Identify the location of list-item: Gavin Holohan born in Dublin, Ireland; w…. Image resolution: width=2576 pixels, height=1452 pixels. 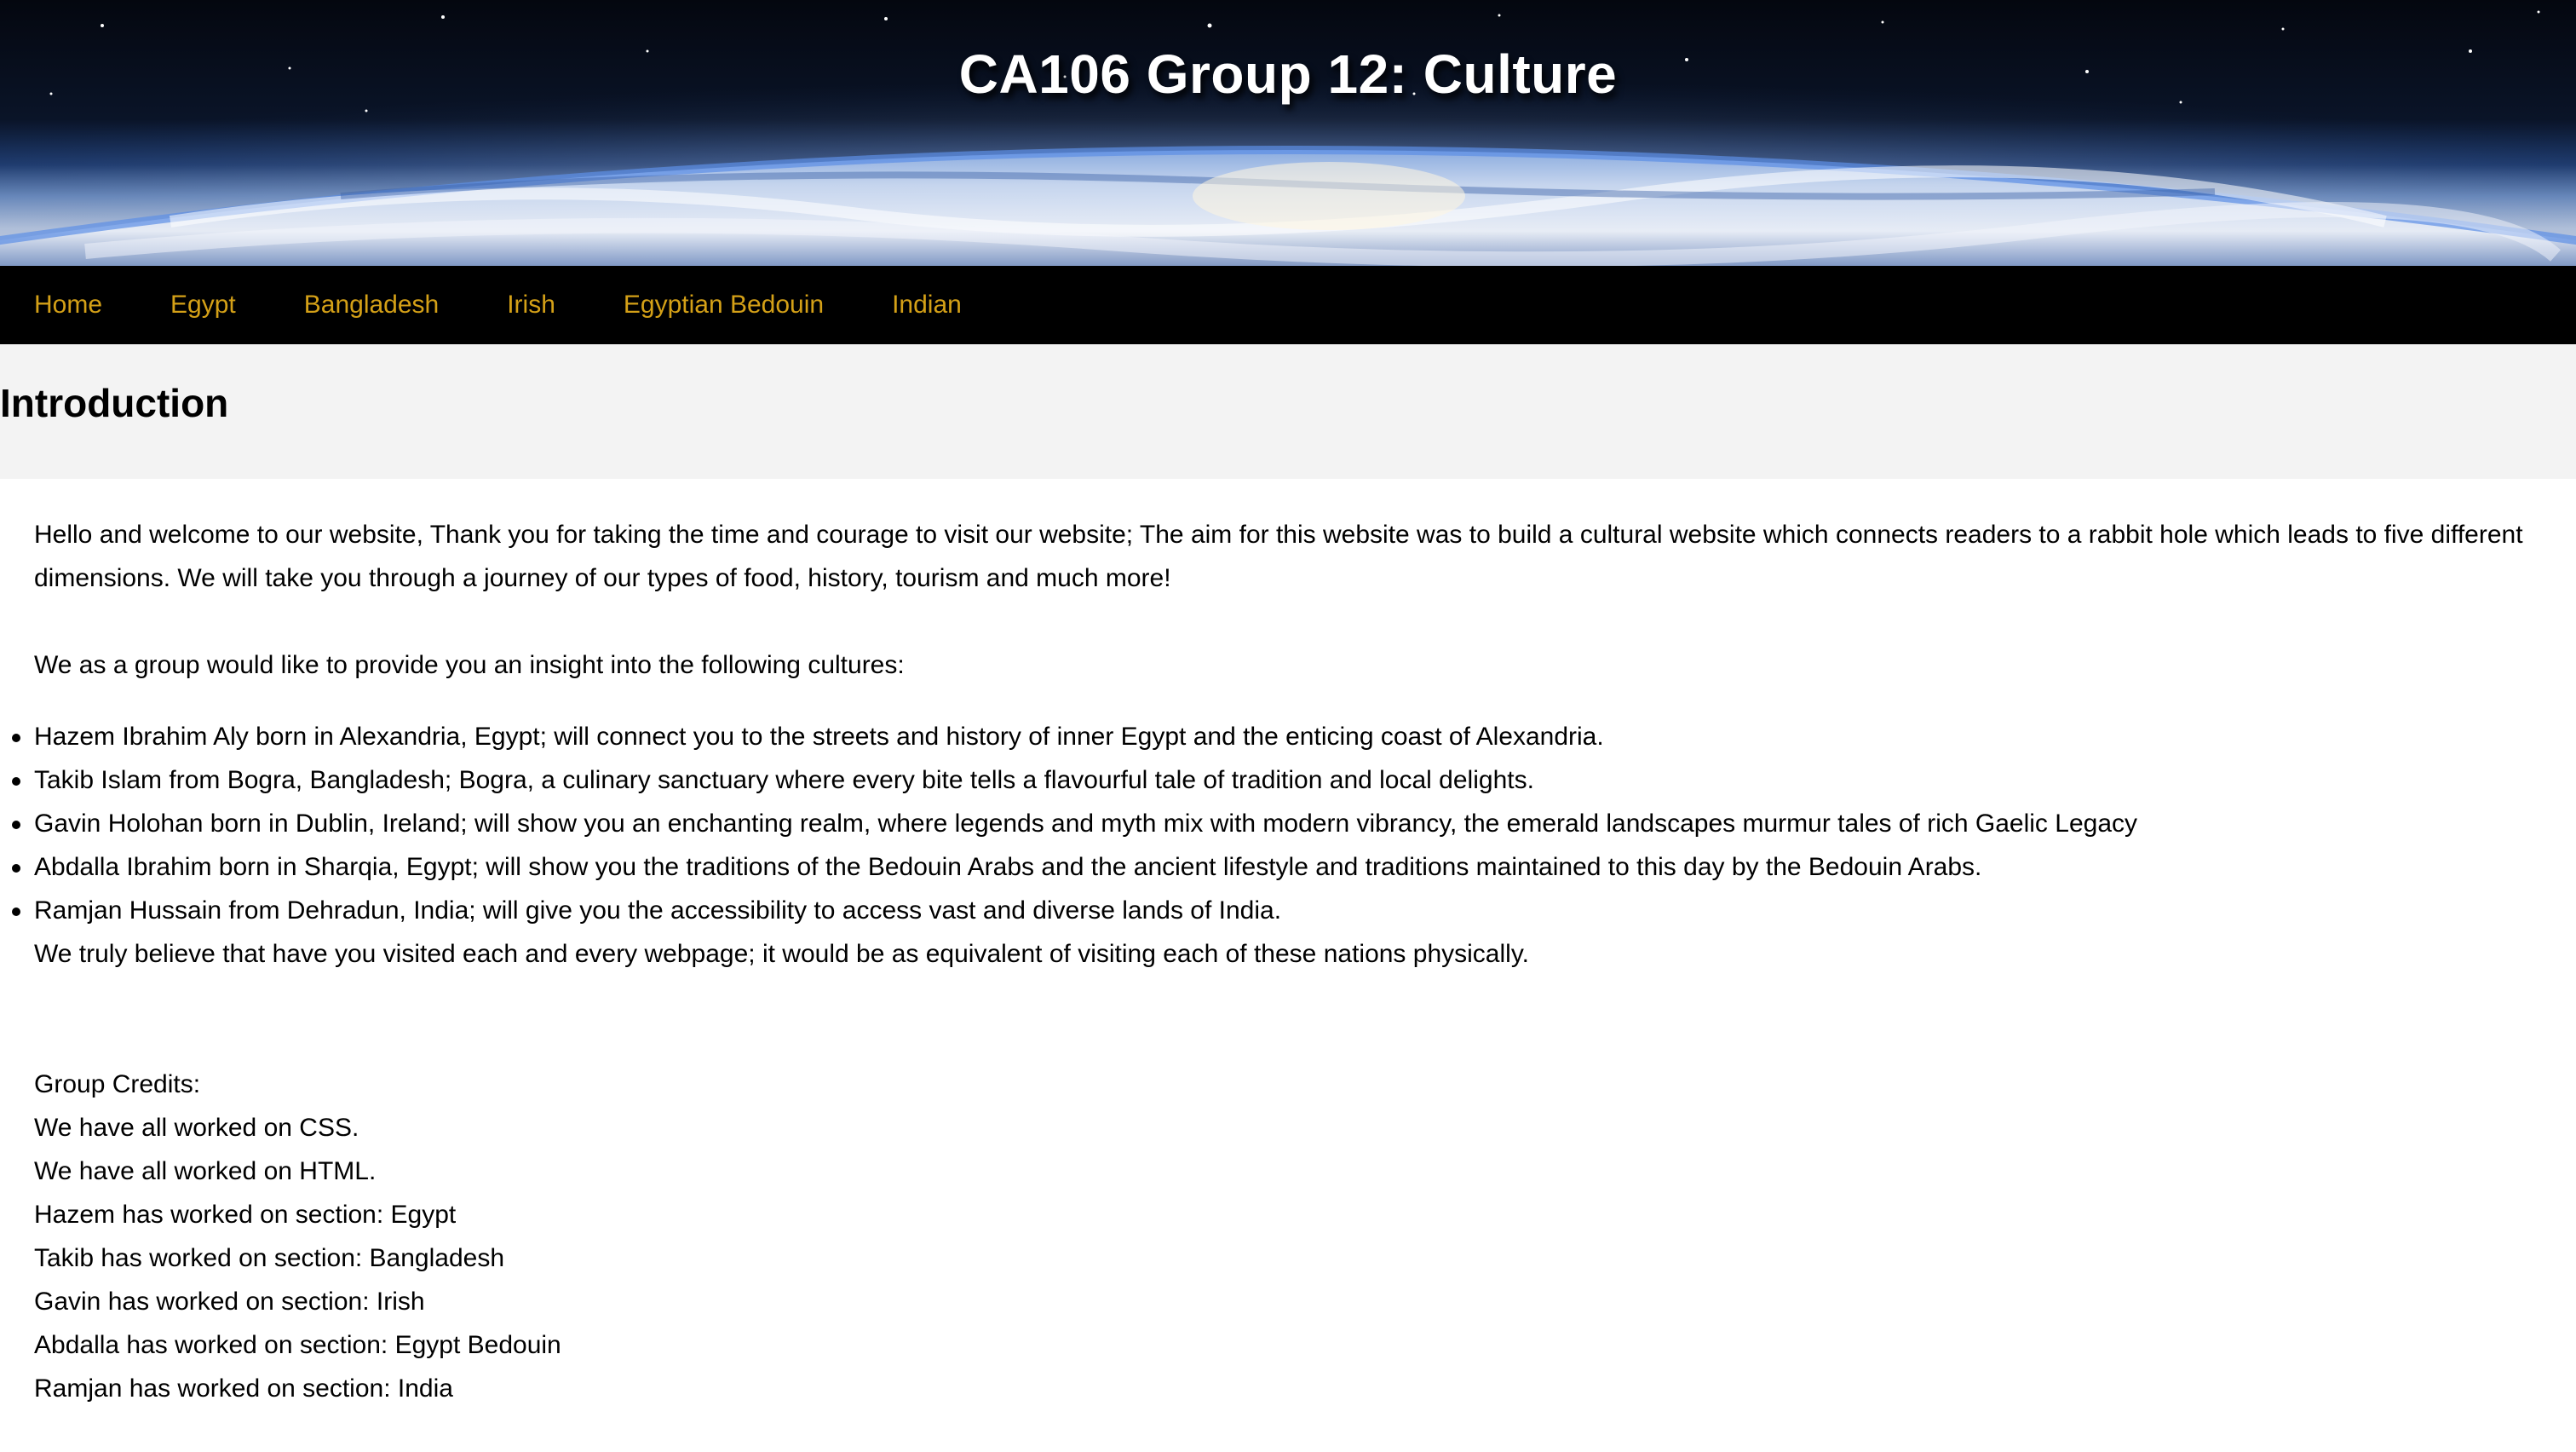
(1277, 823).